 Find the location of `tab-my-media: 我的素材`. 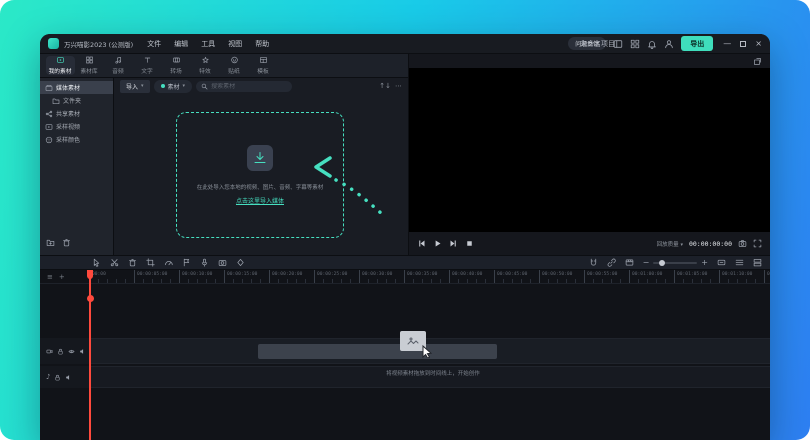

tab-my-media: 我的素材 is located at coordinates (60, 65).